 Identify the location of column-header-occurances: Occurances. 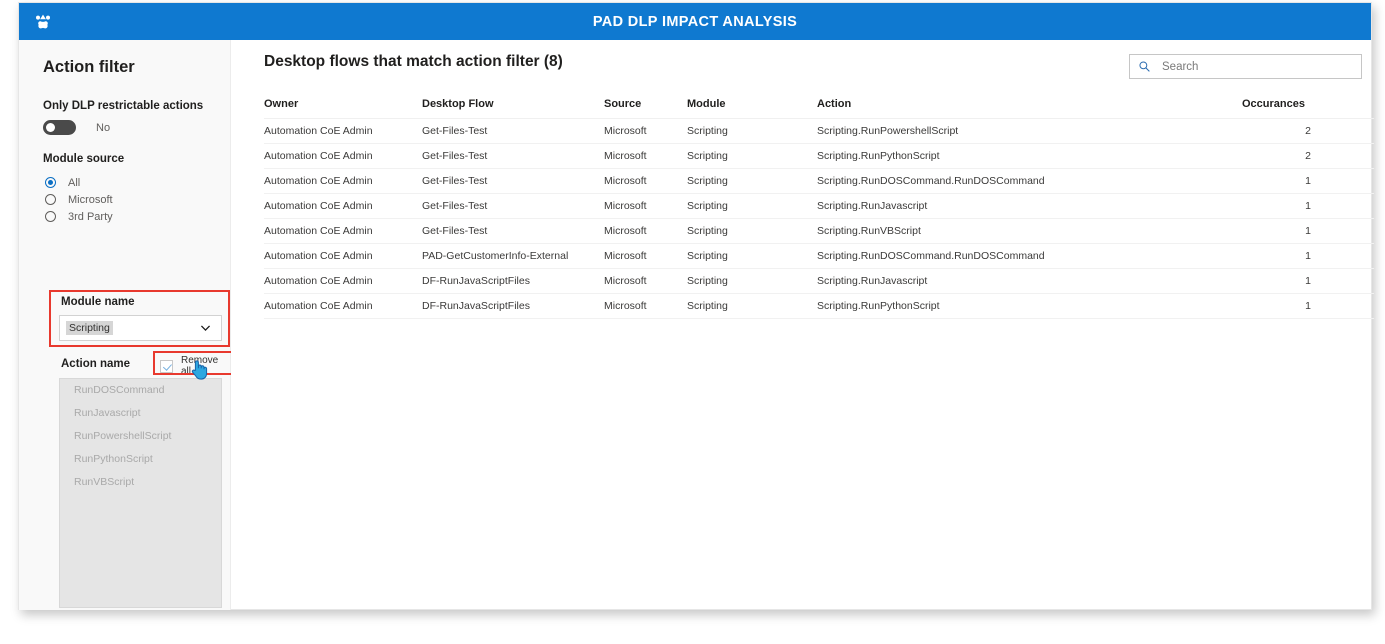
(1308, 107).